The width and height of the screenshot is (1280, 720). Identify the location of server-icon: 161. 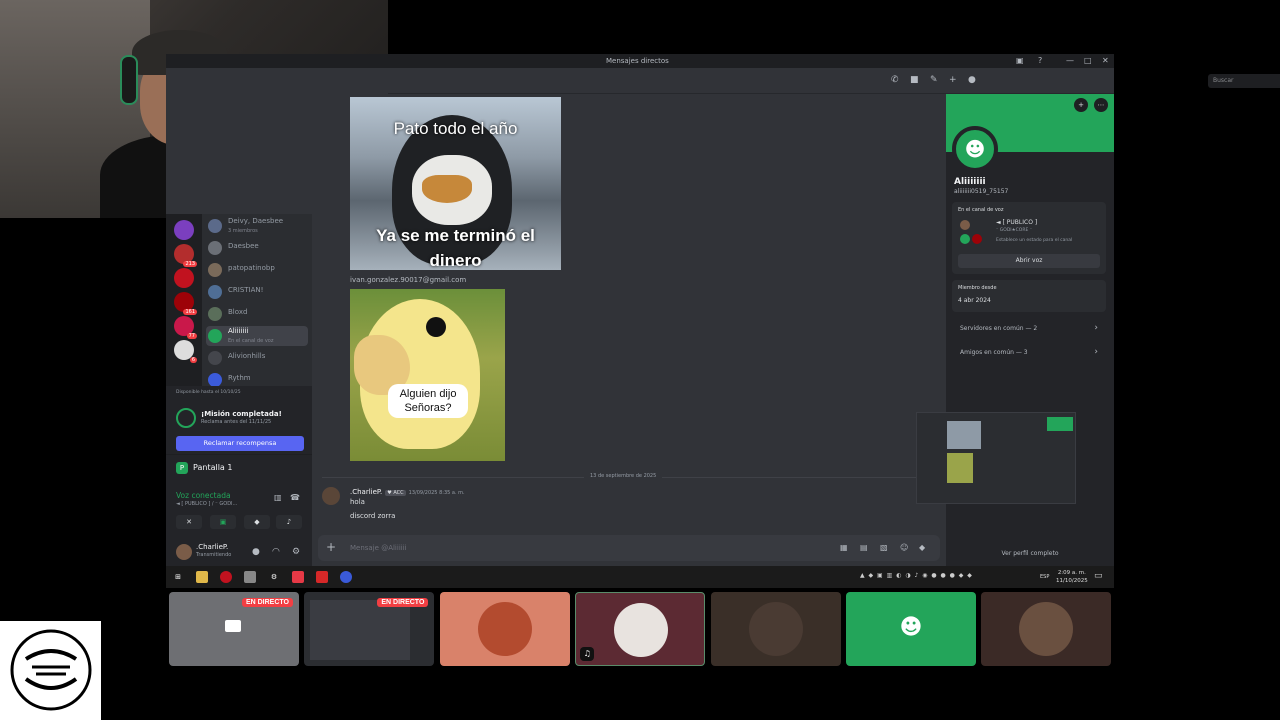
(185, 303).